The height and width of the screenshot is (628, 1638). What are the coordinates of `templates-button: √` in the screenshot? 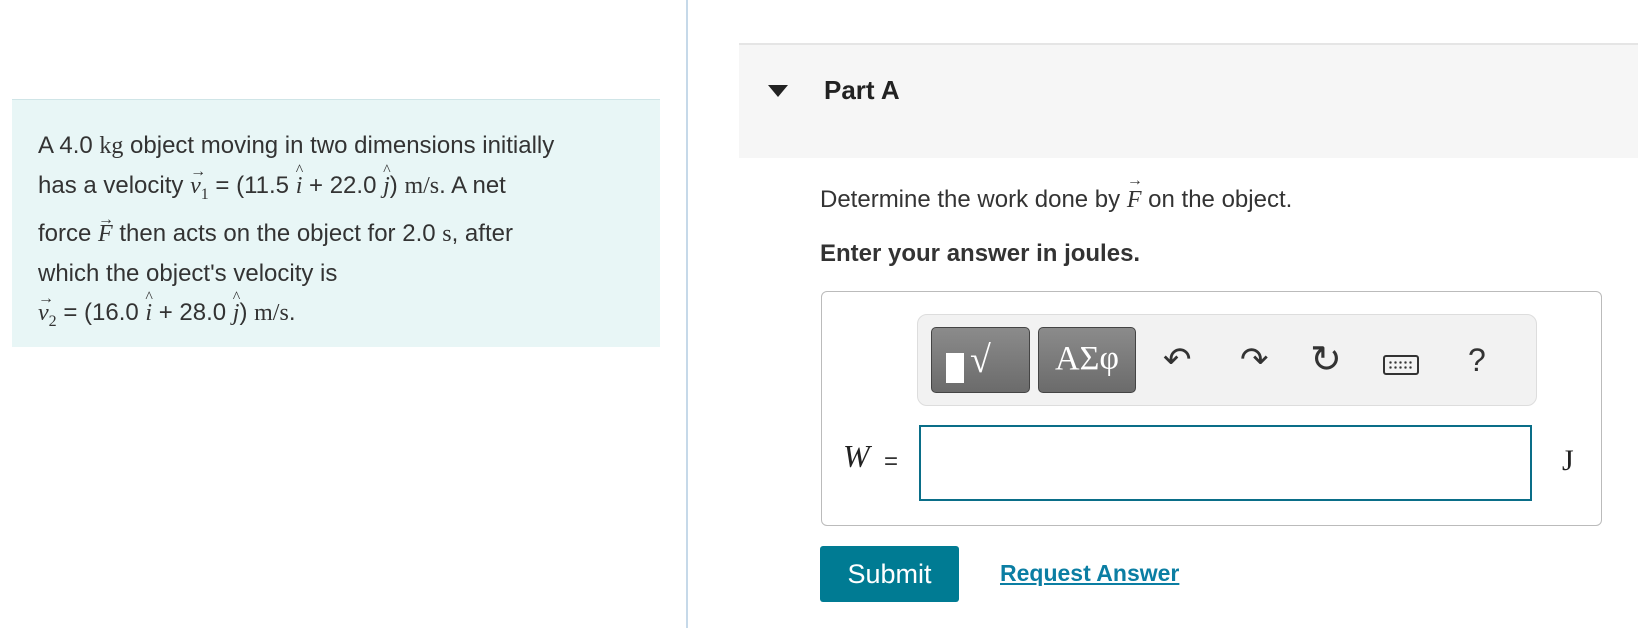 It's located at (980, 360).